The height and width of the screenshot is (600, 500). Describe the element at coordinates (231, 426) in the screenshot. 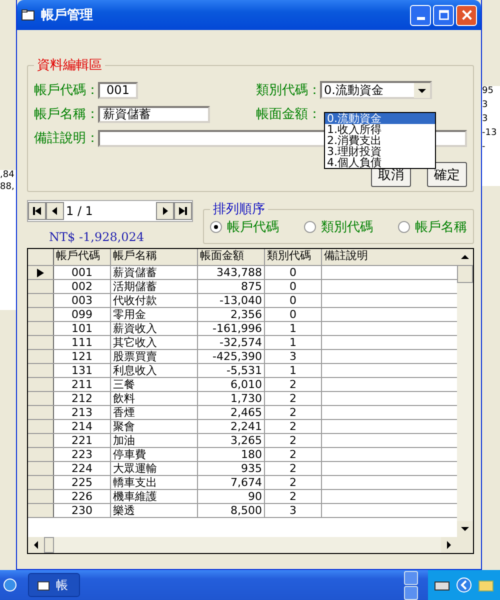

I see `table-cell: 2,241` at that location.